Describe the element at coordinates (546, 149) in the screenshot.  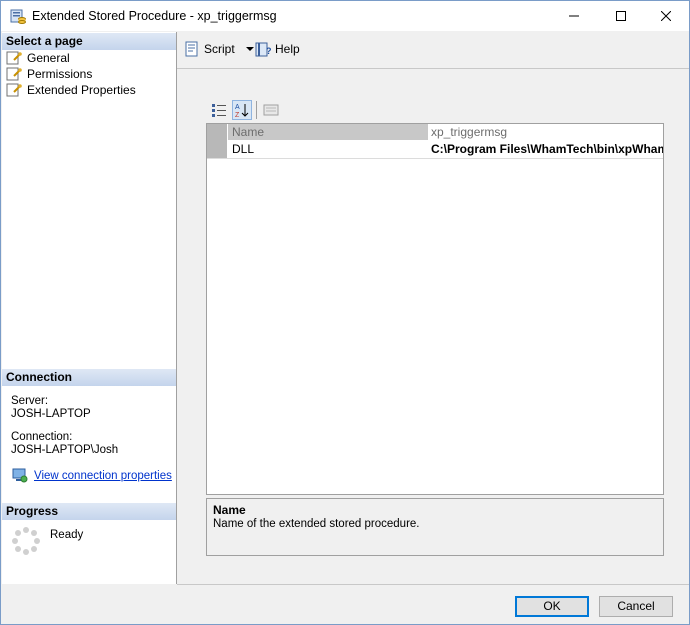
I see `property-value-field: C:\Program Files\WhamTech\bin\xpWhamTech` at that location.